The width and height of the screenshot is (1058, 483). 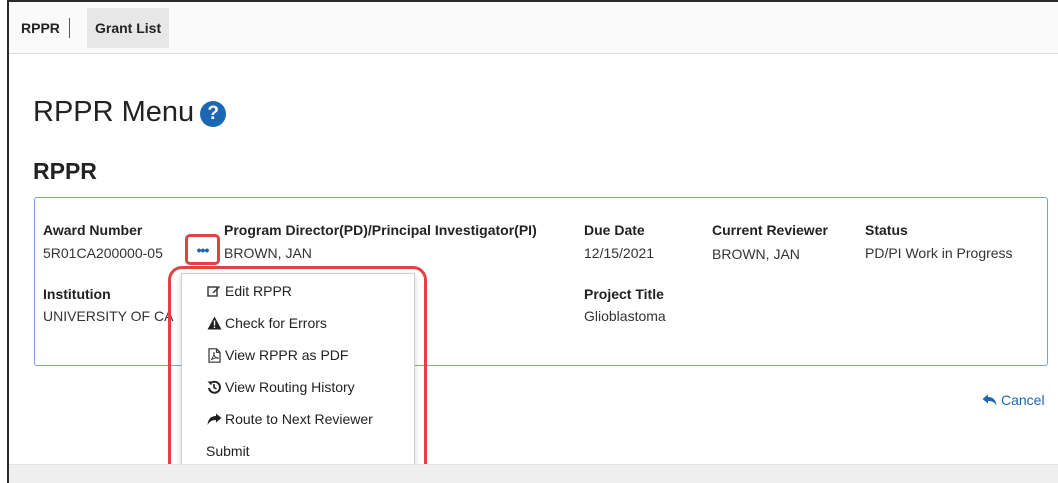 I want to click on page-title: RPPR Menu?, so click(x=130, y=112).